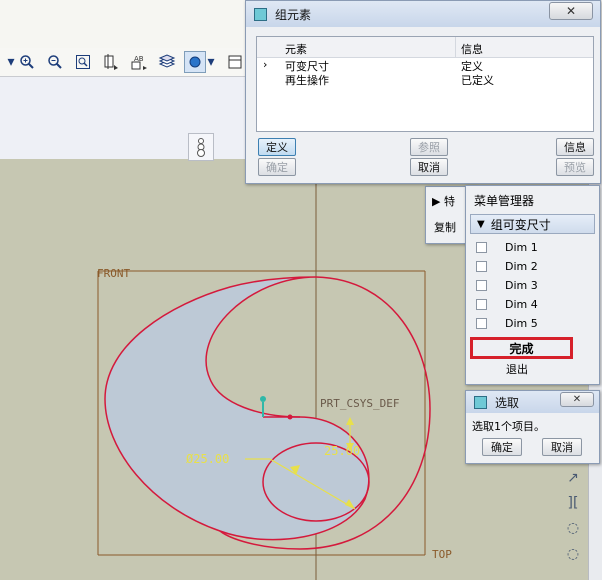 The width and height of the screenshot is (602, 580). Describe the element at coordinates (517, 369) in the screenshot. I see `quit-menu-item: 退出` at that location.